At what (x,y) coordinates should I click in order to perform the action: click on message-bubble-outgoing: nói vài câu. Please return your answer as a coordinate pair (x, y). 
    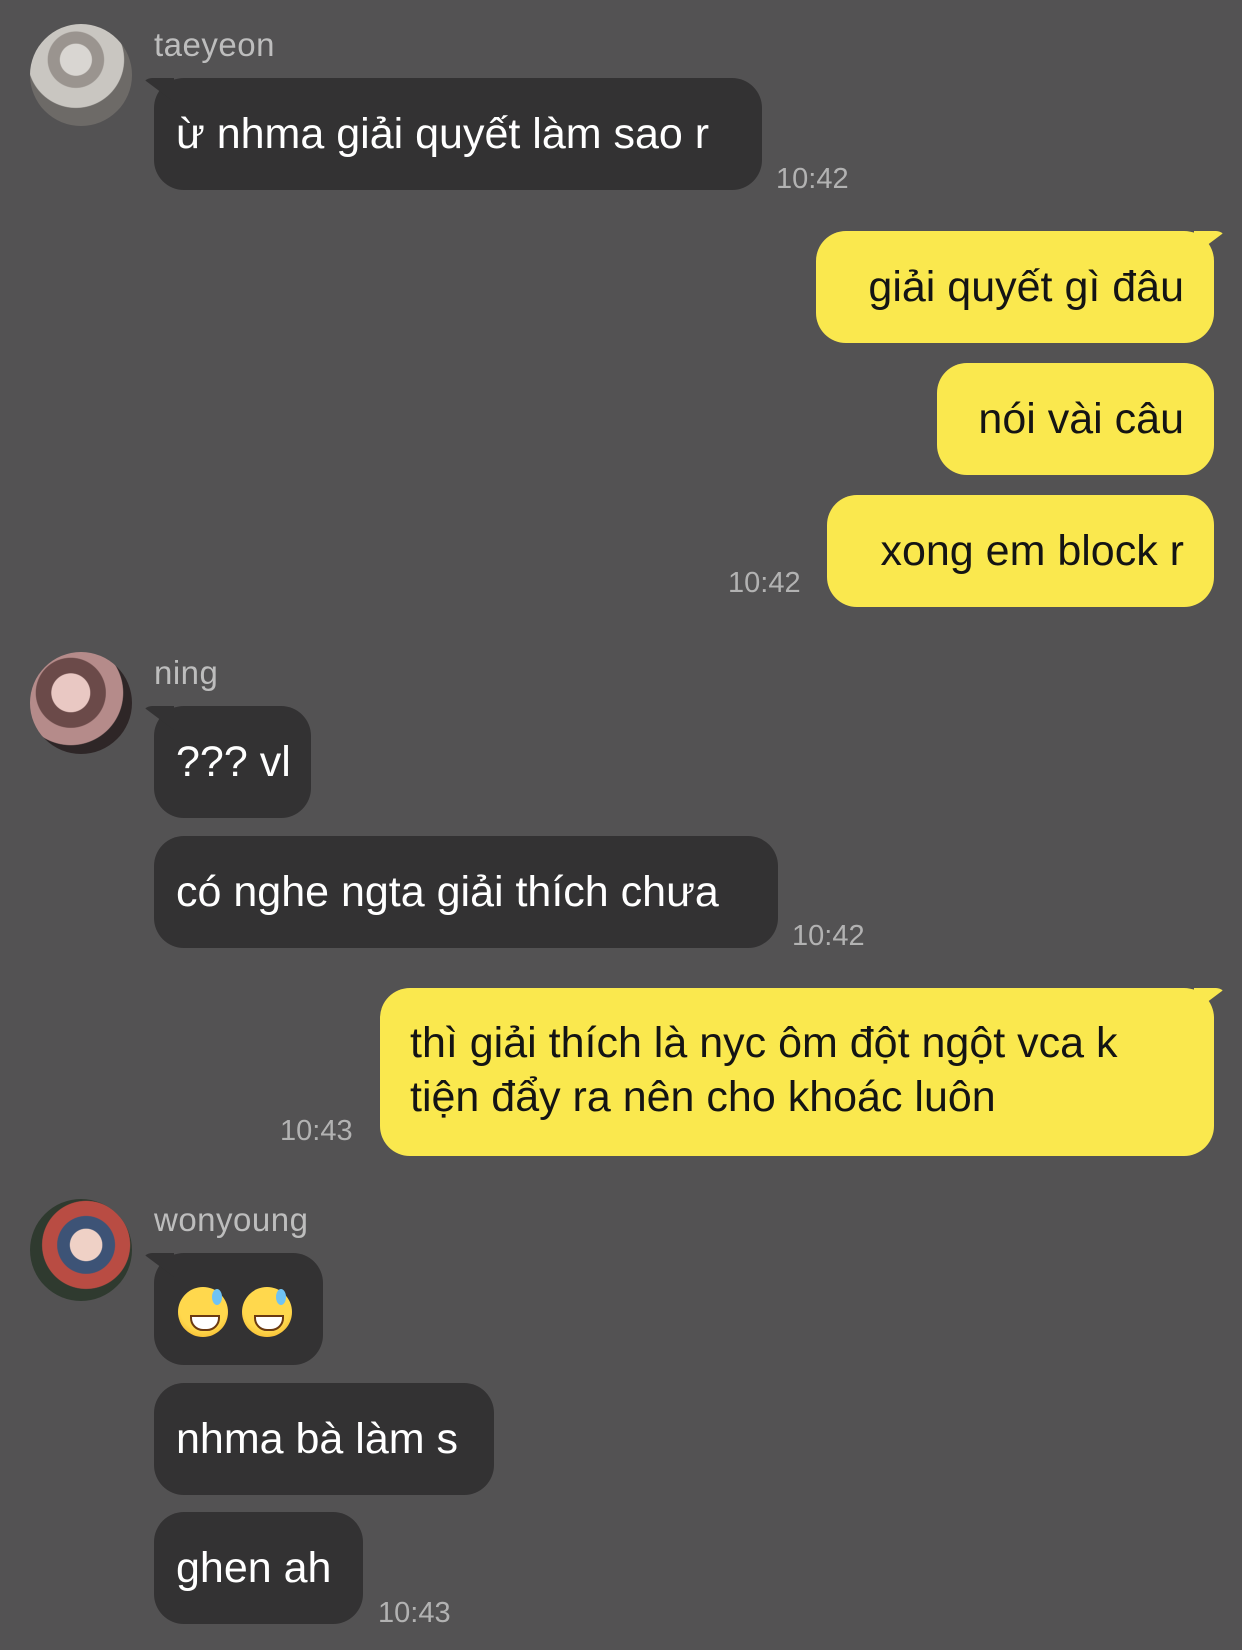
    Looking at the image, I should click on (1075, 419).